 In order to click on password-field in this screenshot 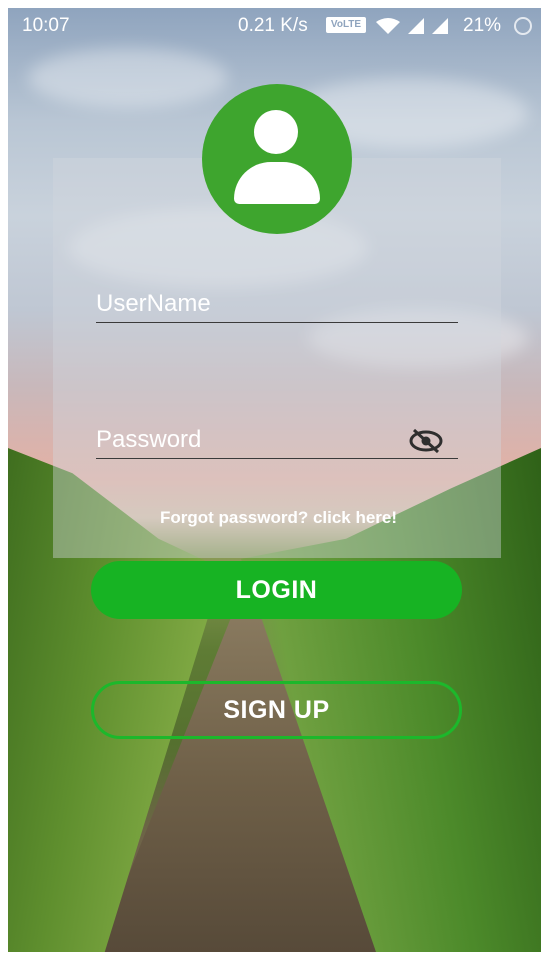, I will do `click(277, 442)`.